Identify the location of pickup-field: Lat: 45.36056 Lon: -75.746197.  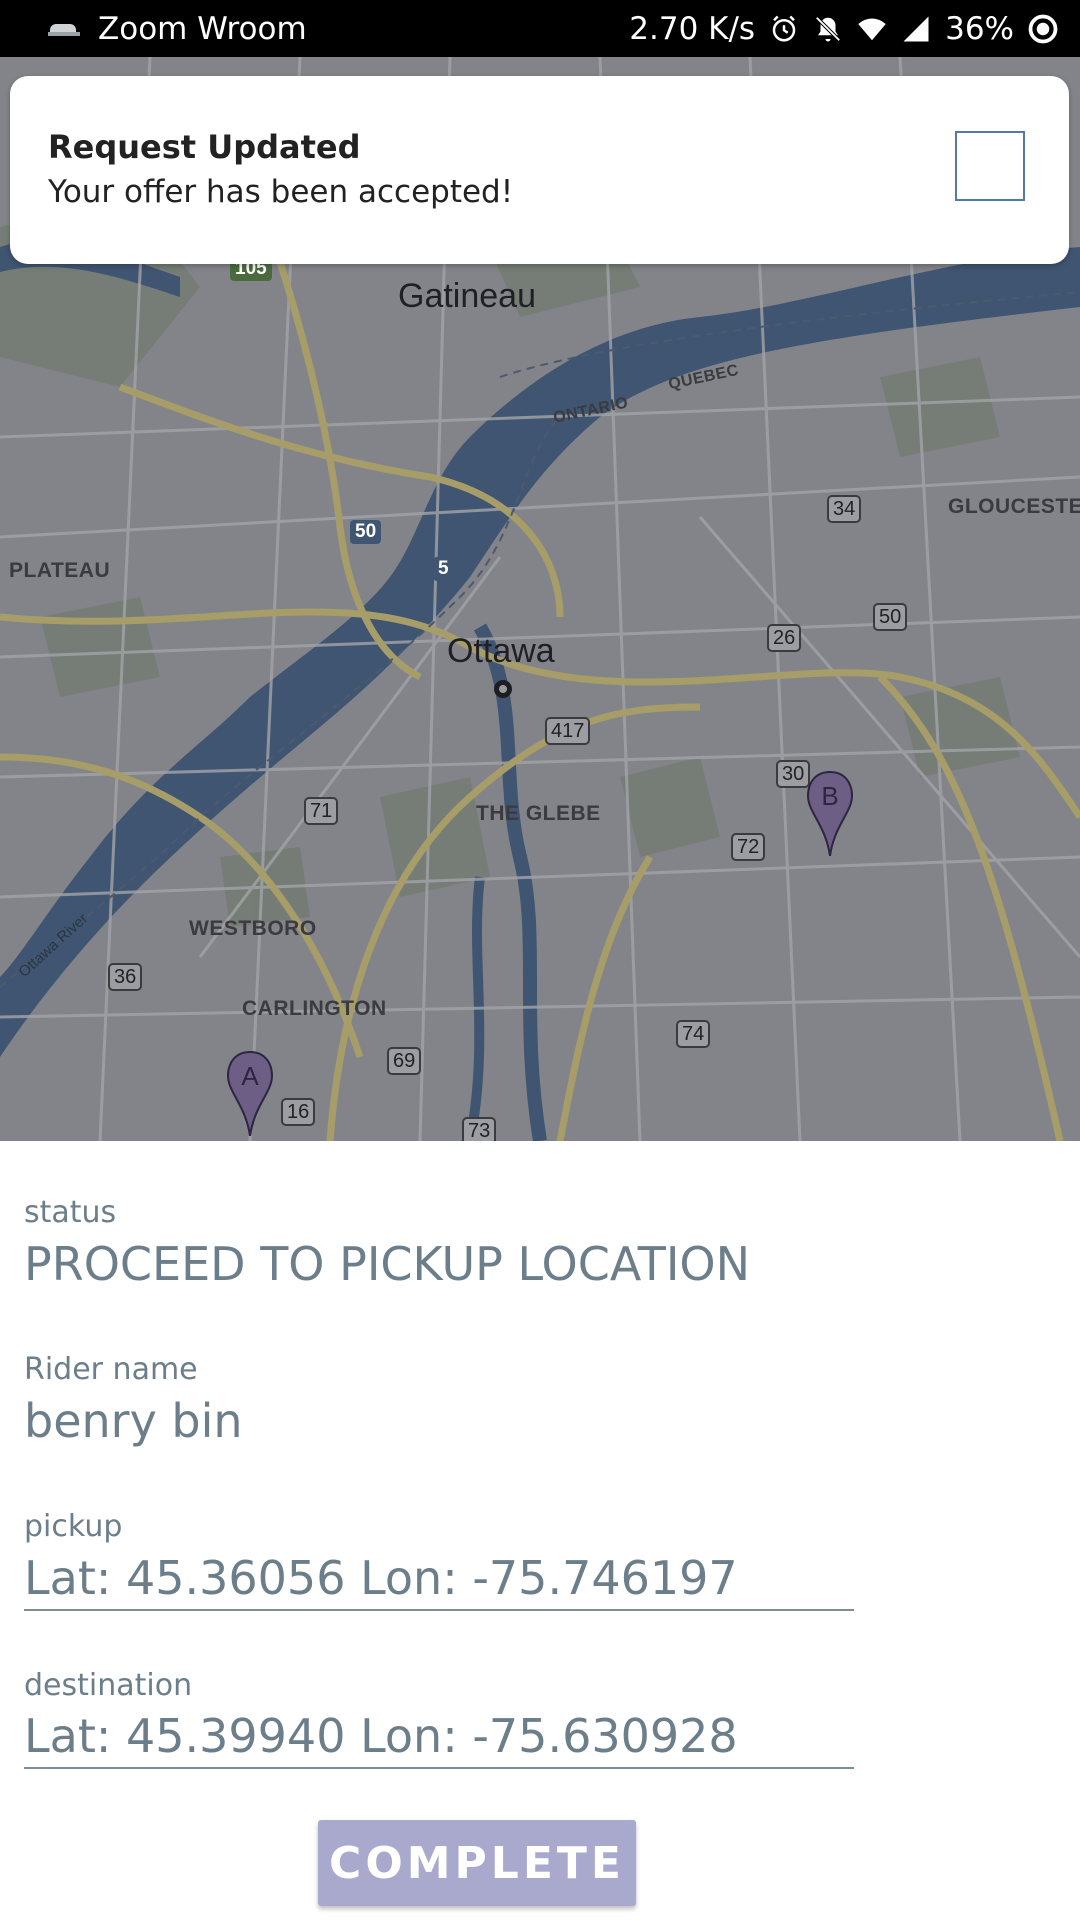
(439, 1581).